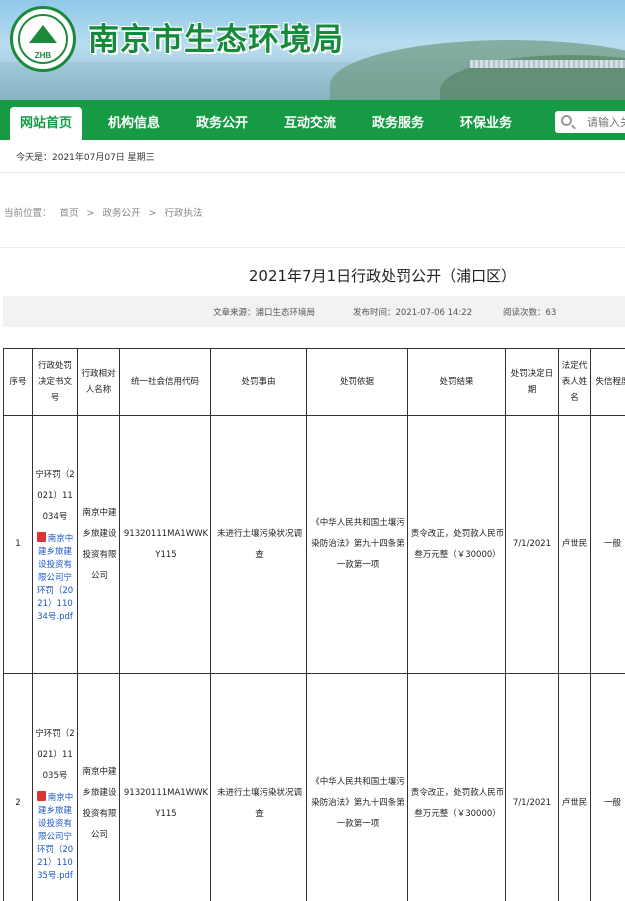  What do you see at coordinates (607, 382) in the screenshot?
I see `column-header: 失信程度` at bounding box center [607, 382].